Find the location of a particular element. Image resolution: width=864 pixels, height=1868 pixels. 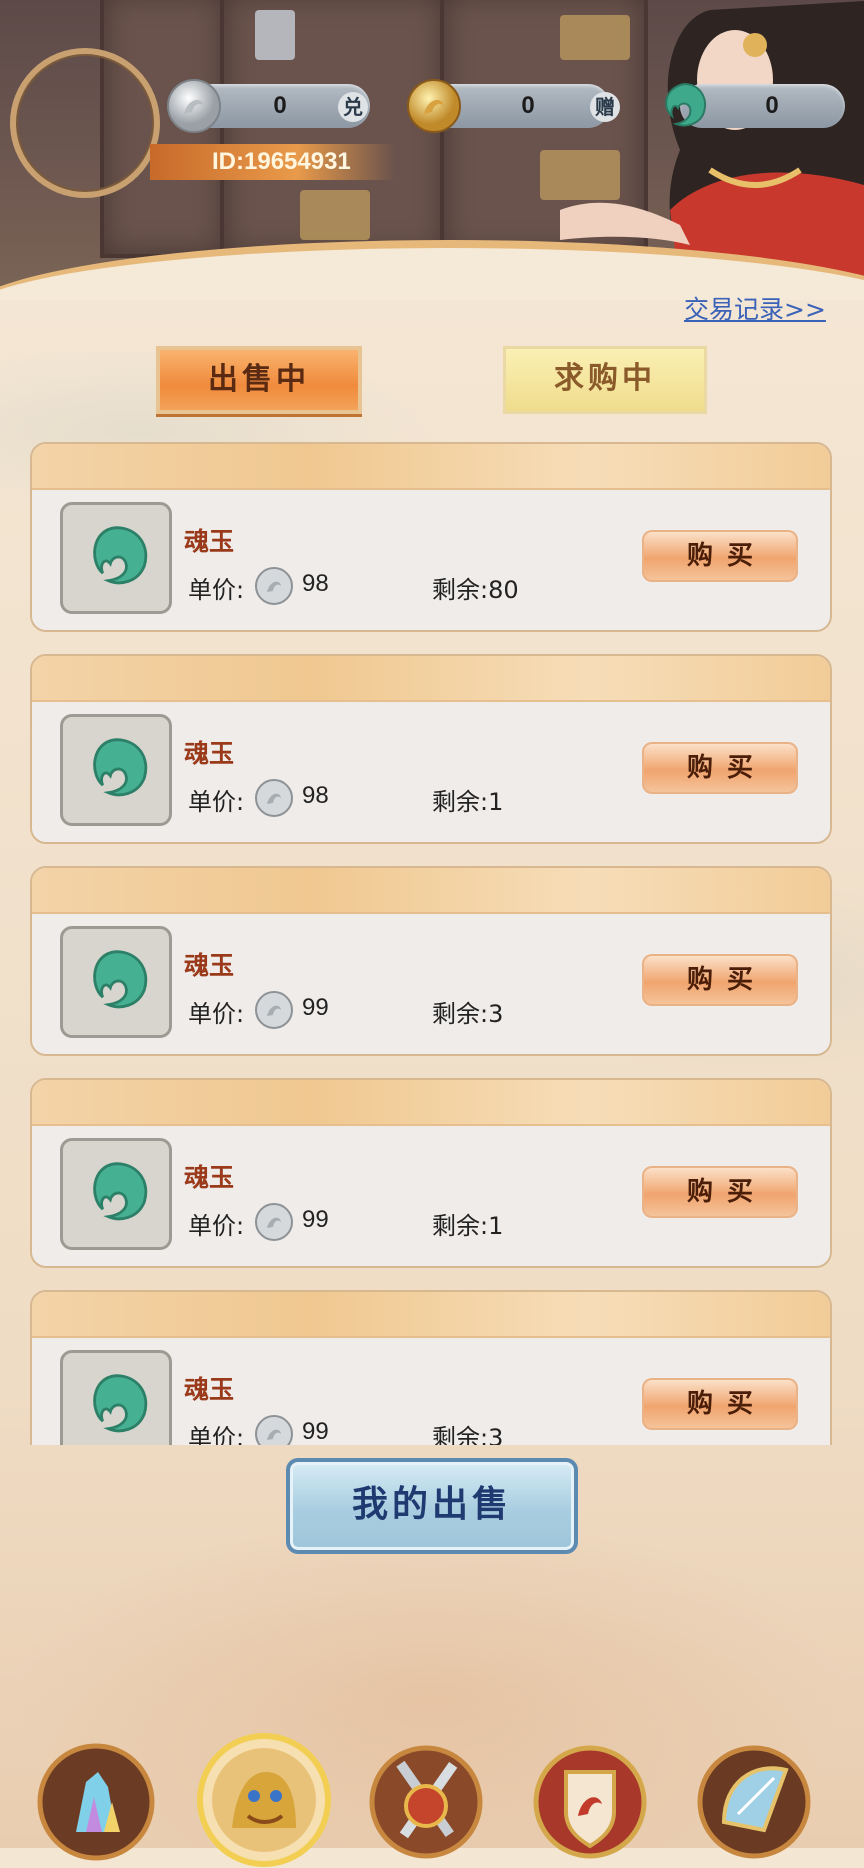

chest is located at coordinates (335, 215).